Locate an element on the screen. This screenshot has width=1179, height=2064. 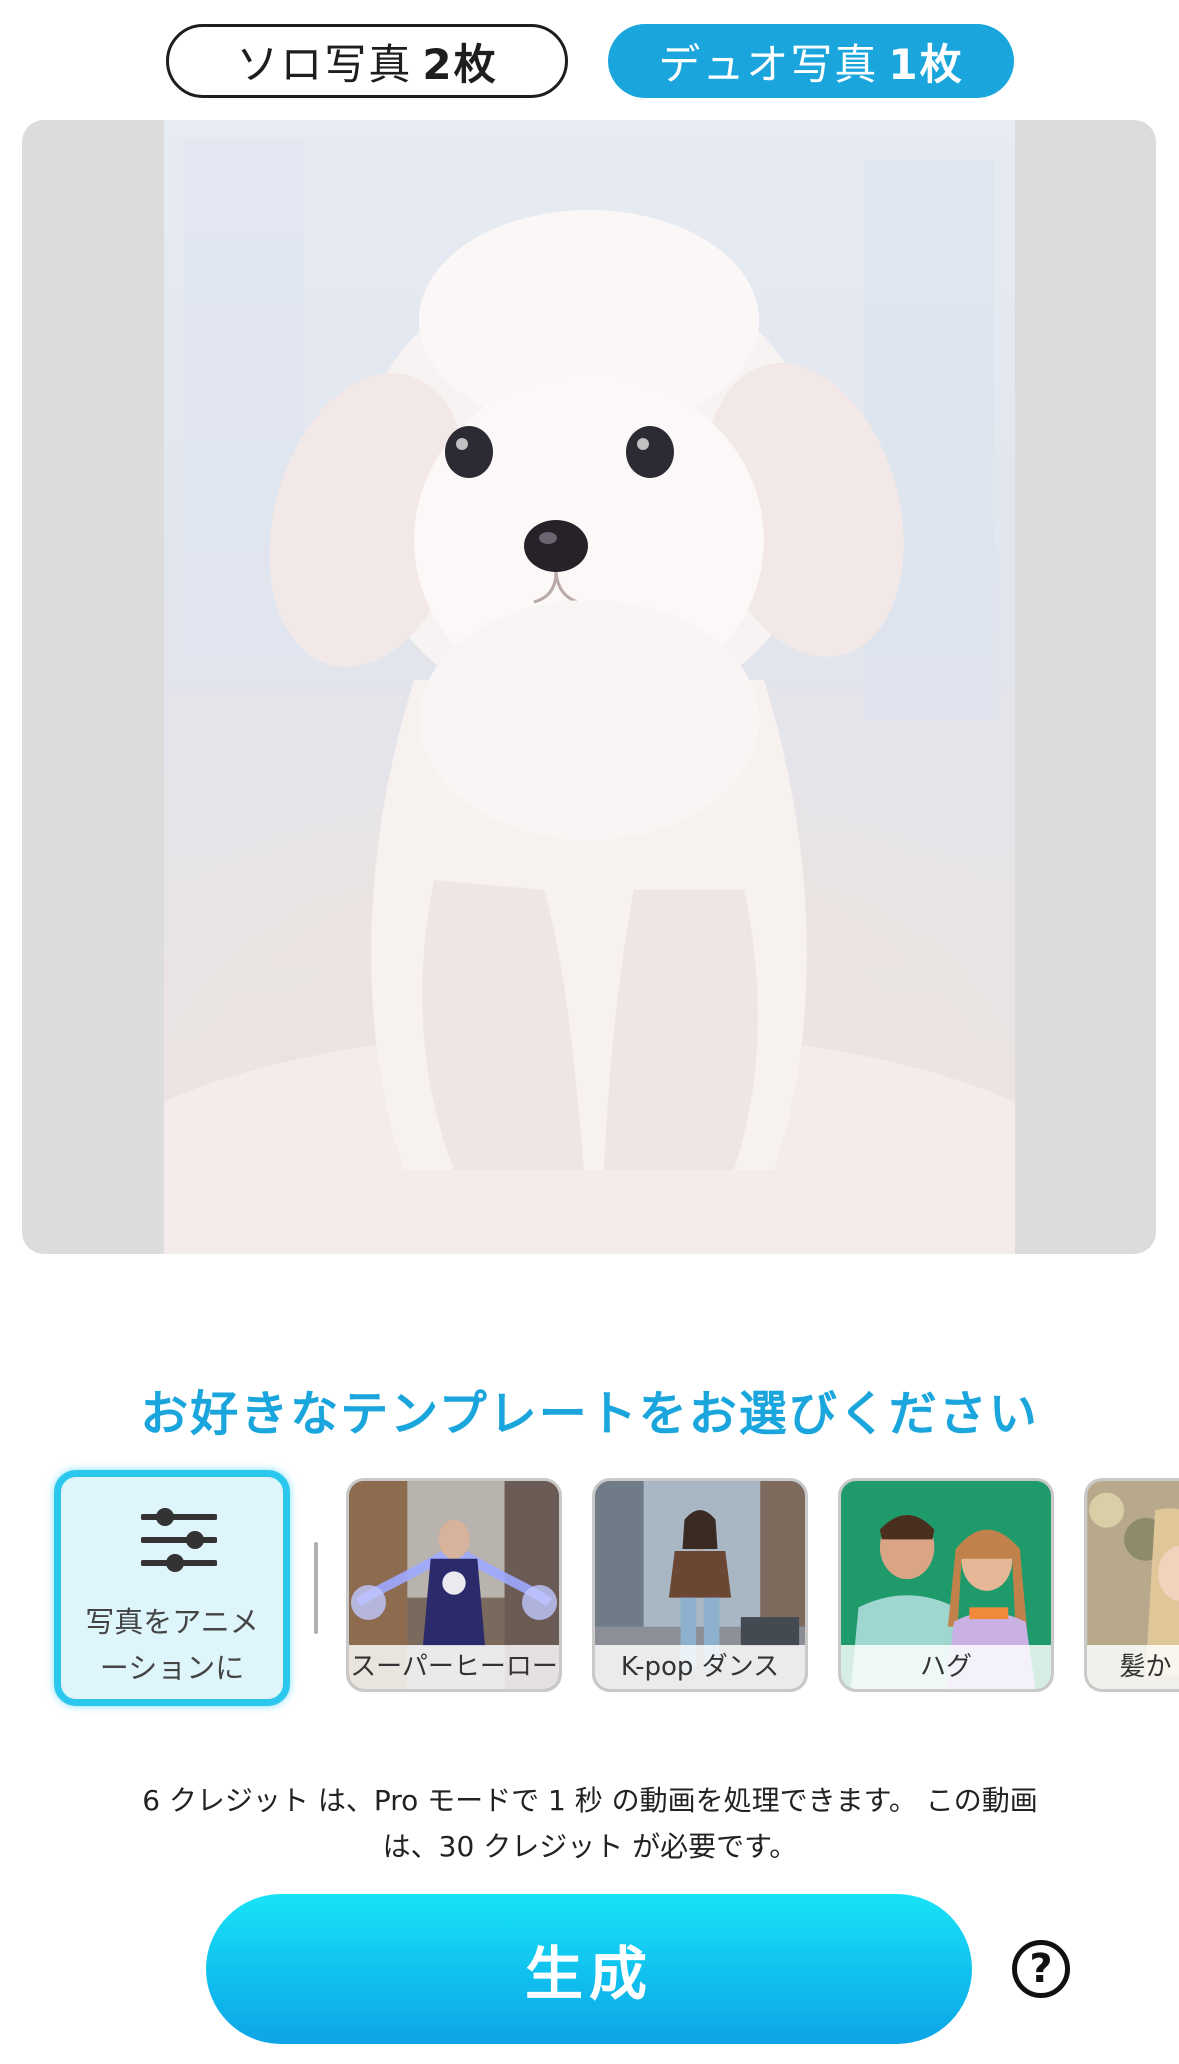
help-icon: ? is located at coordinates (1041, 1969).